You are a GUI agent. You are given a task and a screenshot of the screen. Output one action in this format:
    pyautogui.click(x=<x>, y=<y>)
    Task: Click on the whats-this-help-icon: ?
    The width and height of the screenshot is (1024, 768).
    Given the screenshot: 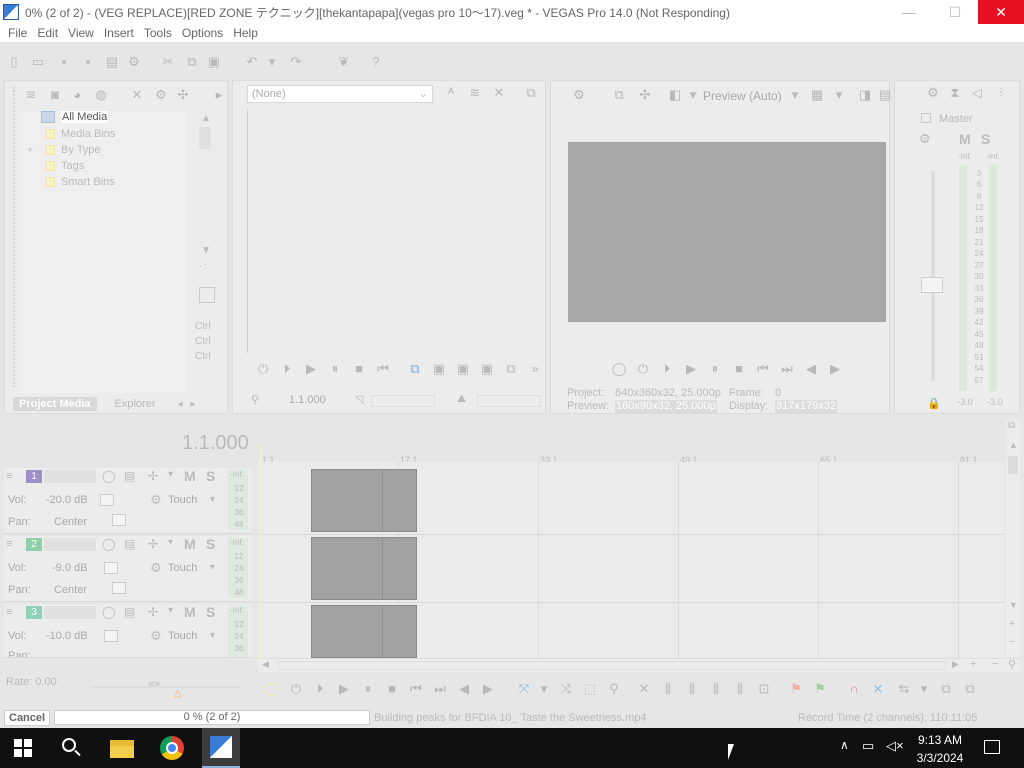 What is the action you would take?
    pyautogui.click(x=376, y=62)
    